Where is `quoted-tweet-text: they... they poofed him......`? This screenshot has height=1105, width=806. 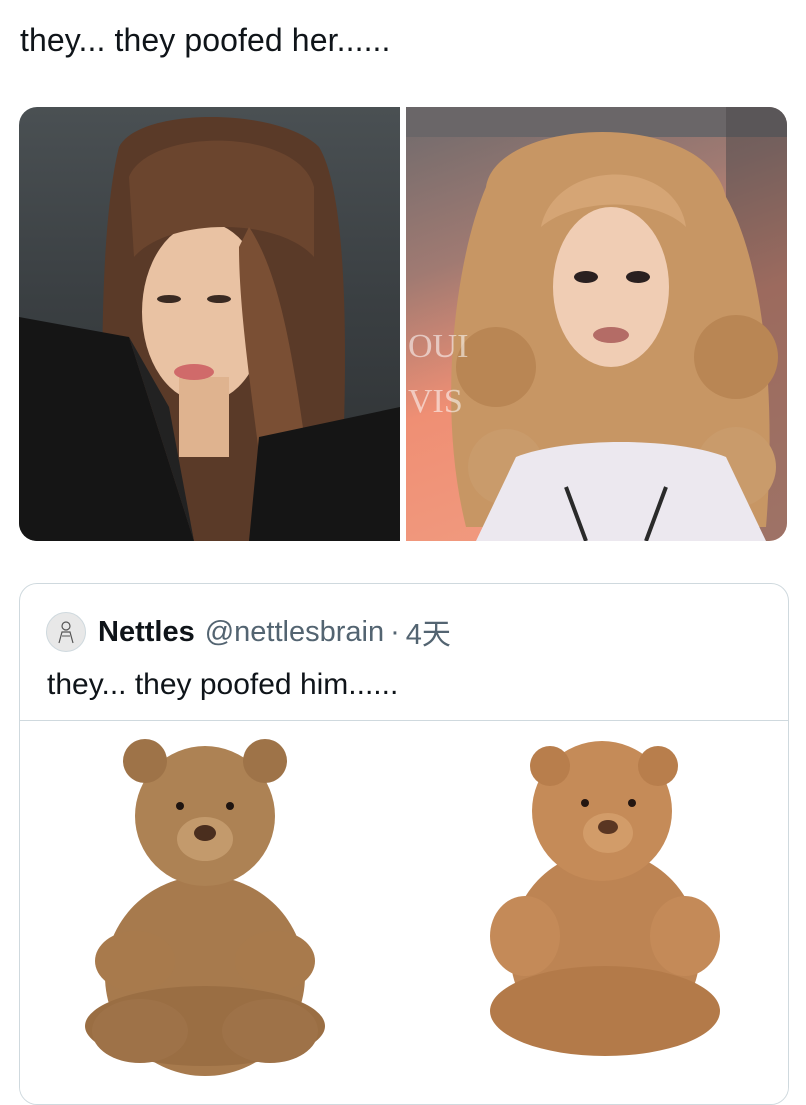
quoted-tweet-text: they... they poofed him...... is located at coordinates (223, 684).